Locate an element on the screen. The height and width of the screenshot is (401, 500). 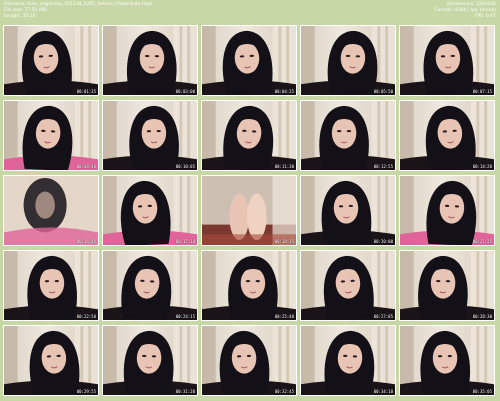
video-thumbnail: 00:08:40 is located at coordinates (51, 135).